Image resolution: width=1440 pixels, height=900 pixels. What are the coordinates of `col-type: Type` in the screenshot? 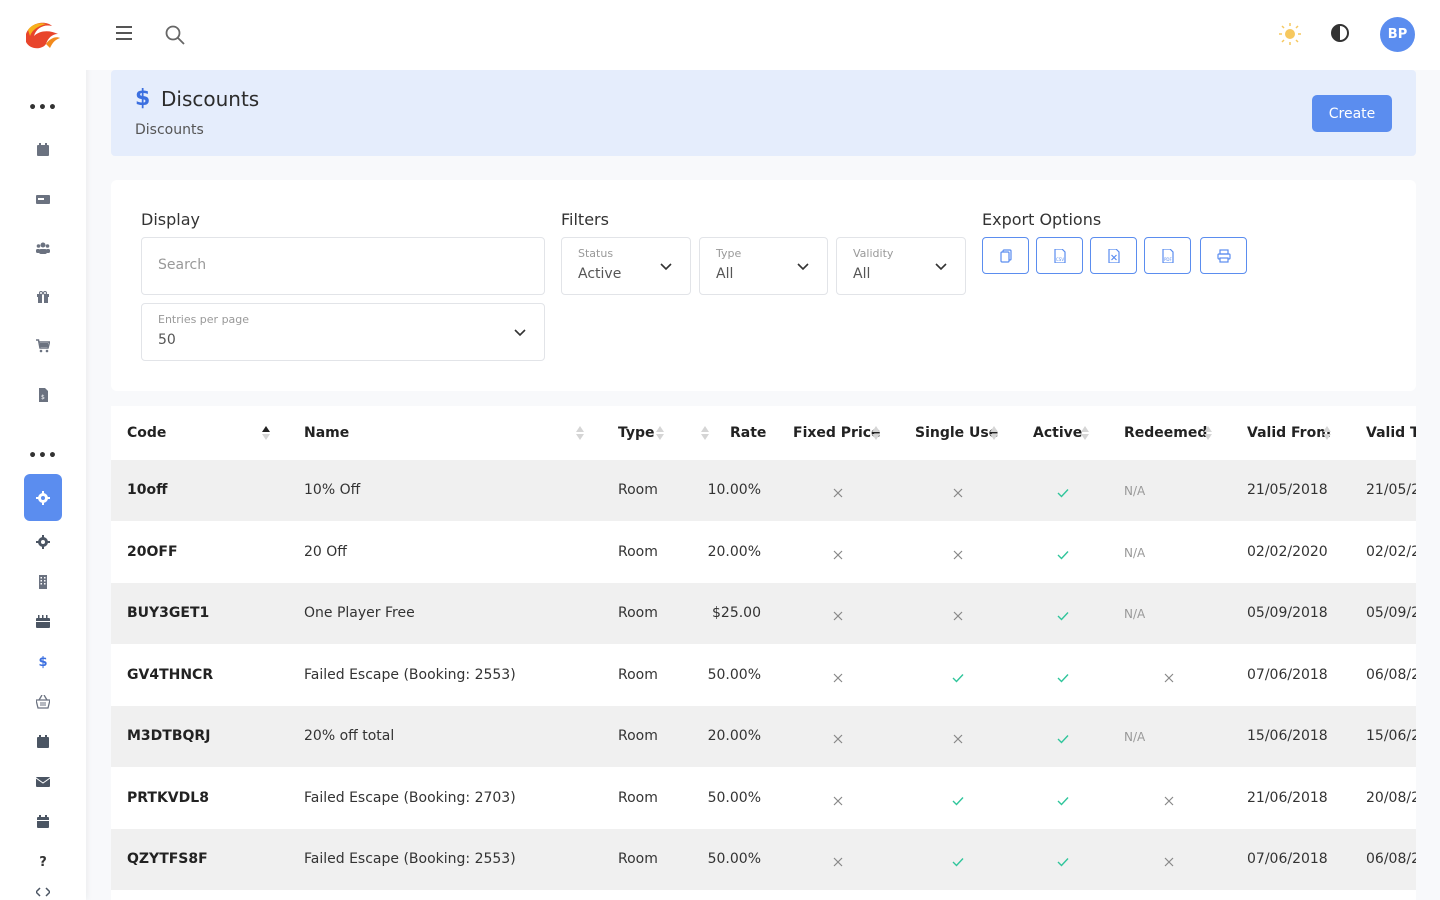 It's located at (636, 433).